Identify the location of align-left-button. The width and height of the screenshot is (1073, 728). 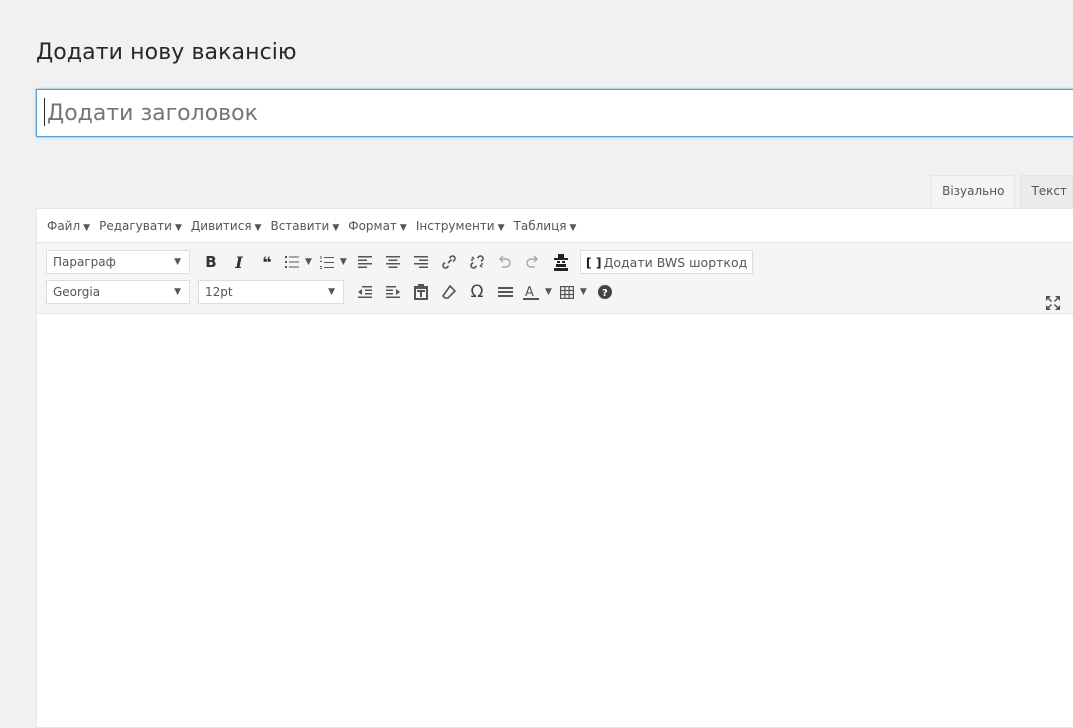
(365, 262).